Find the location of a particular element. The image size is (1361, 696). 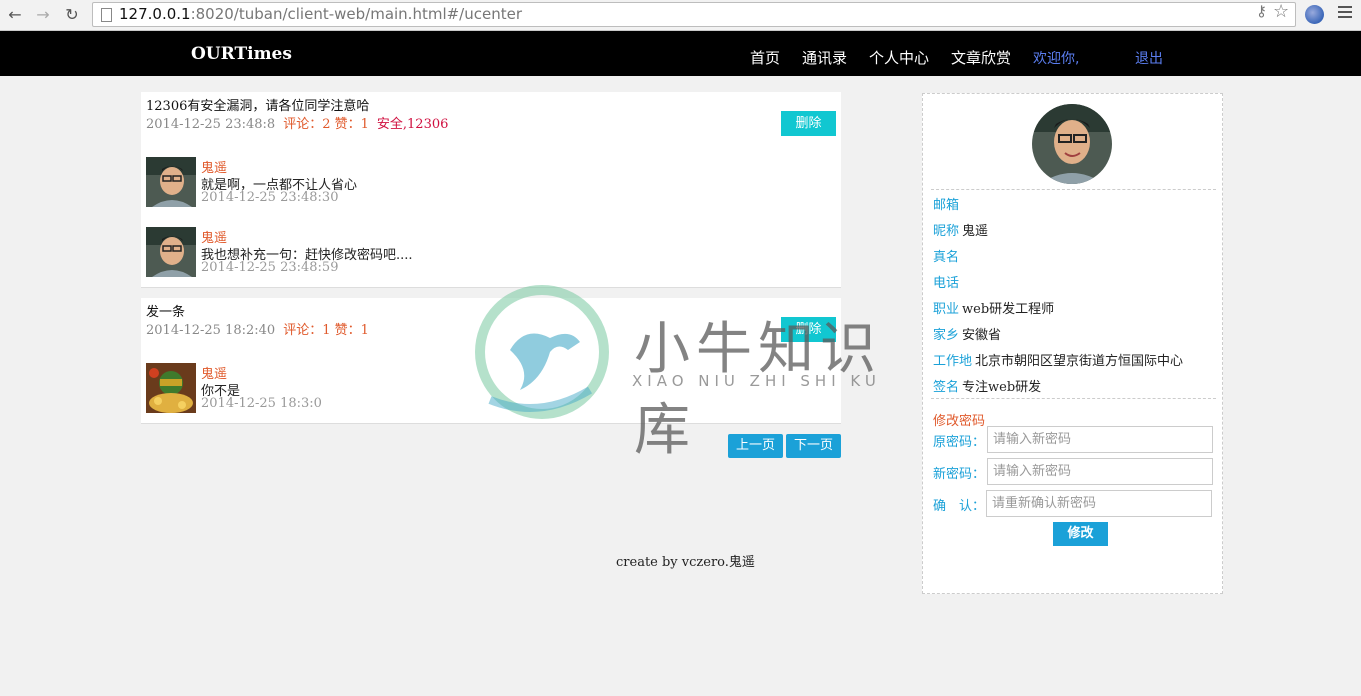

key-icon: ⚷ is located at coordinates (1261, 11).